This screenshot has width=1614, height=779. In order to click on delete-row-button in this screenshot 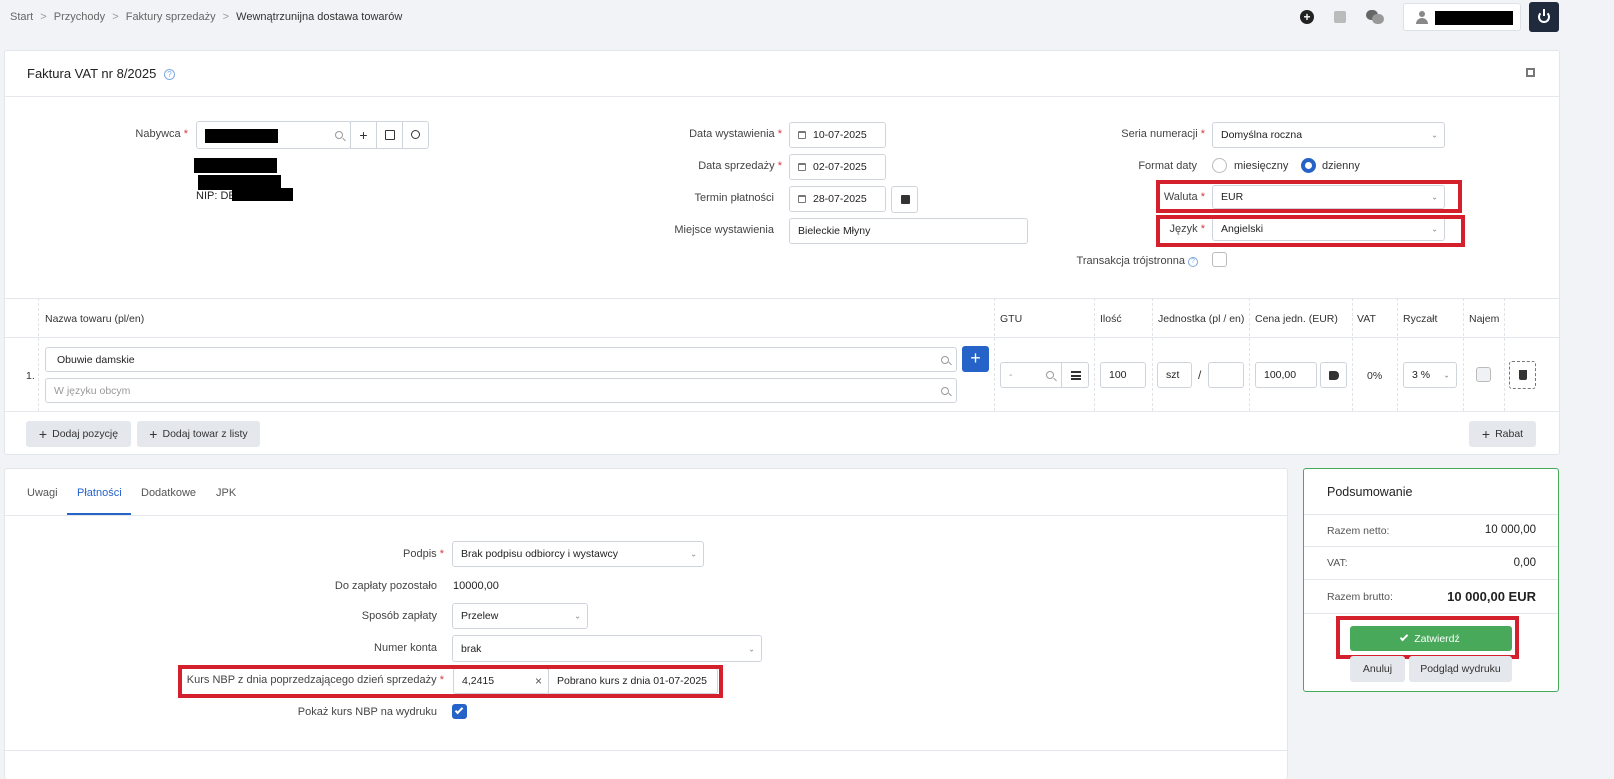, I will do `click(1522, 375)`.